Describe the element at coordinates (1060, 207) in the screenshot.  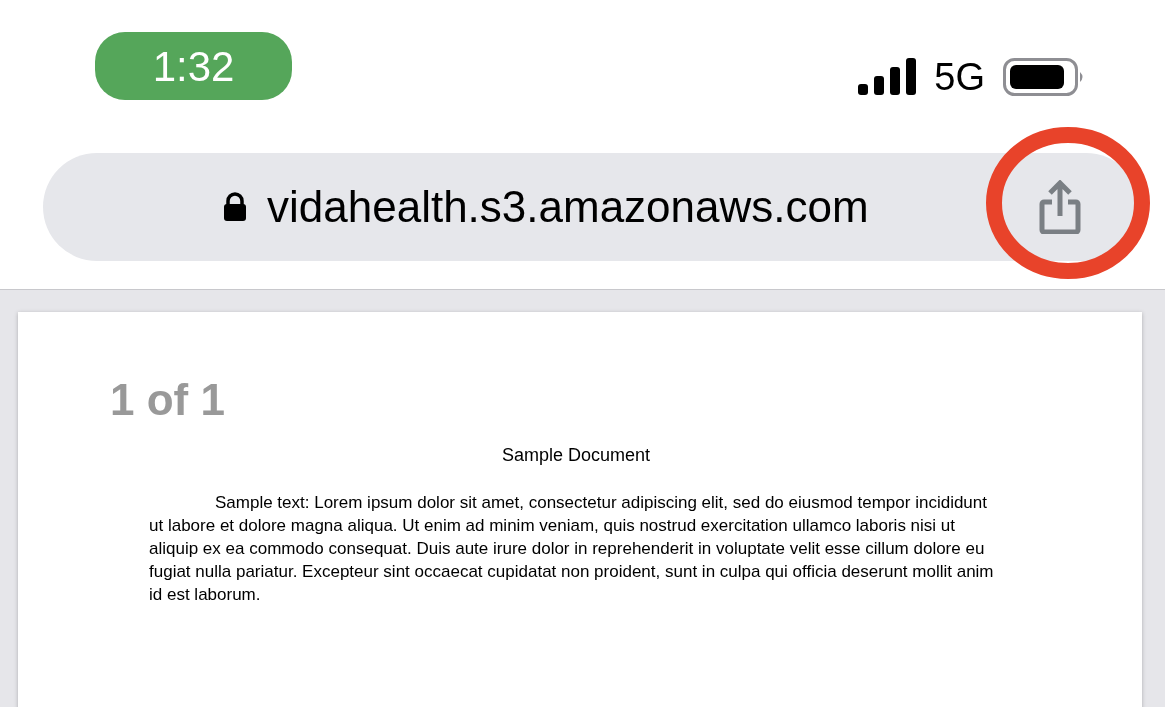
I see `share-icon` at that location.